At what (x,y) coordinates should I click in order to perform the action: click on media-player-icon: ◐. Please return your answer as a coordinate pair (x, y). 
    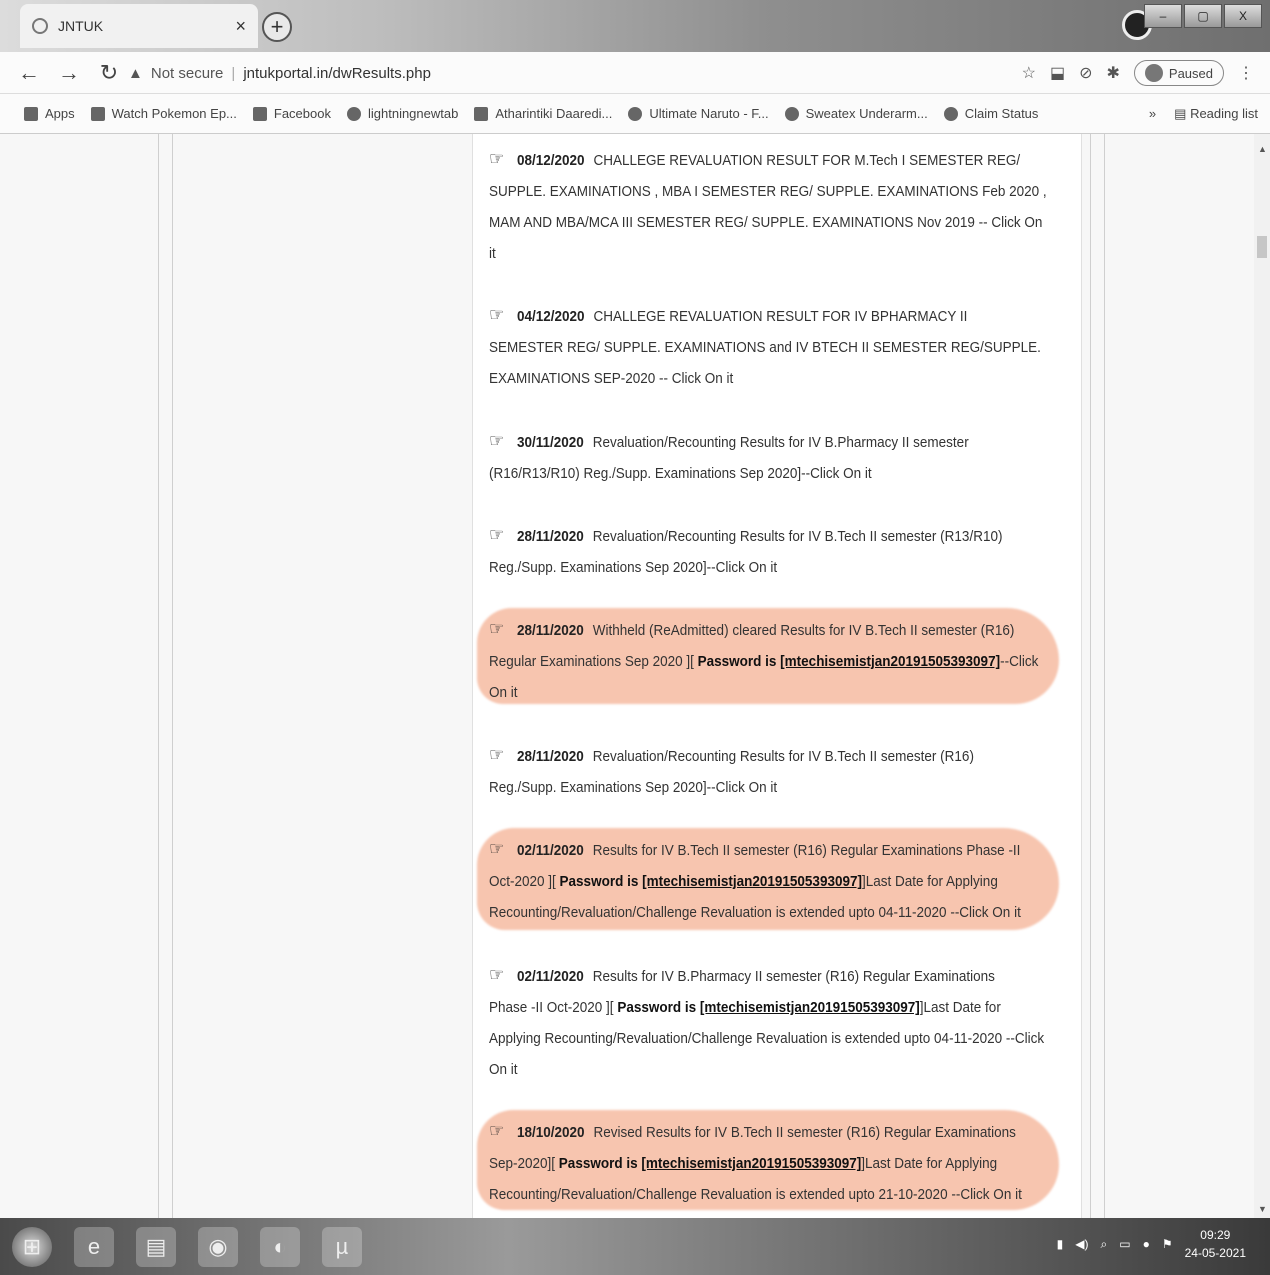
    Looking at the image, I should click on (280, 1246).